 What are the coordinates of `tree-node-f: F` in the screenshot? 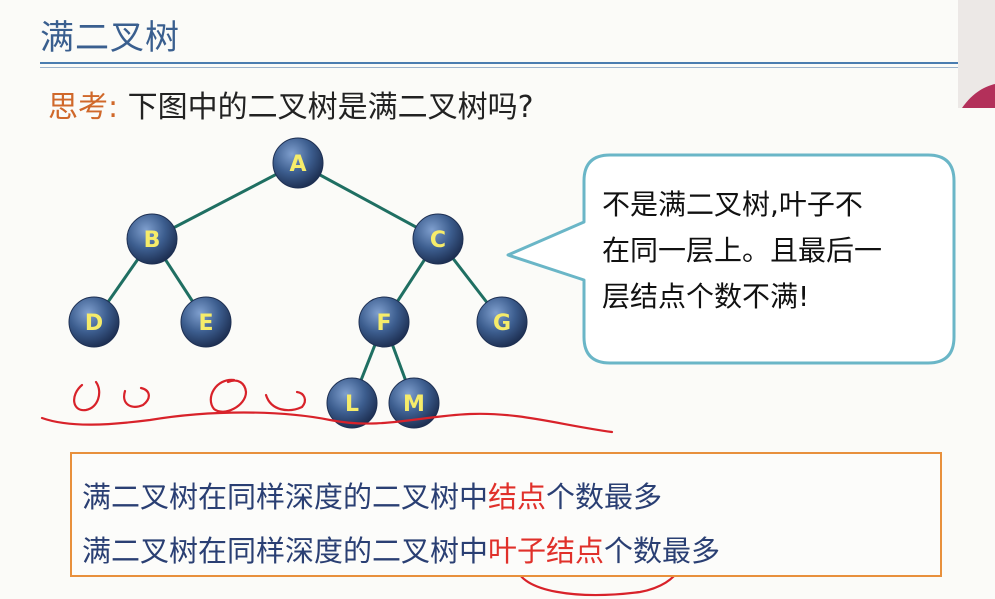 It's located at (384, 322).